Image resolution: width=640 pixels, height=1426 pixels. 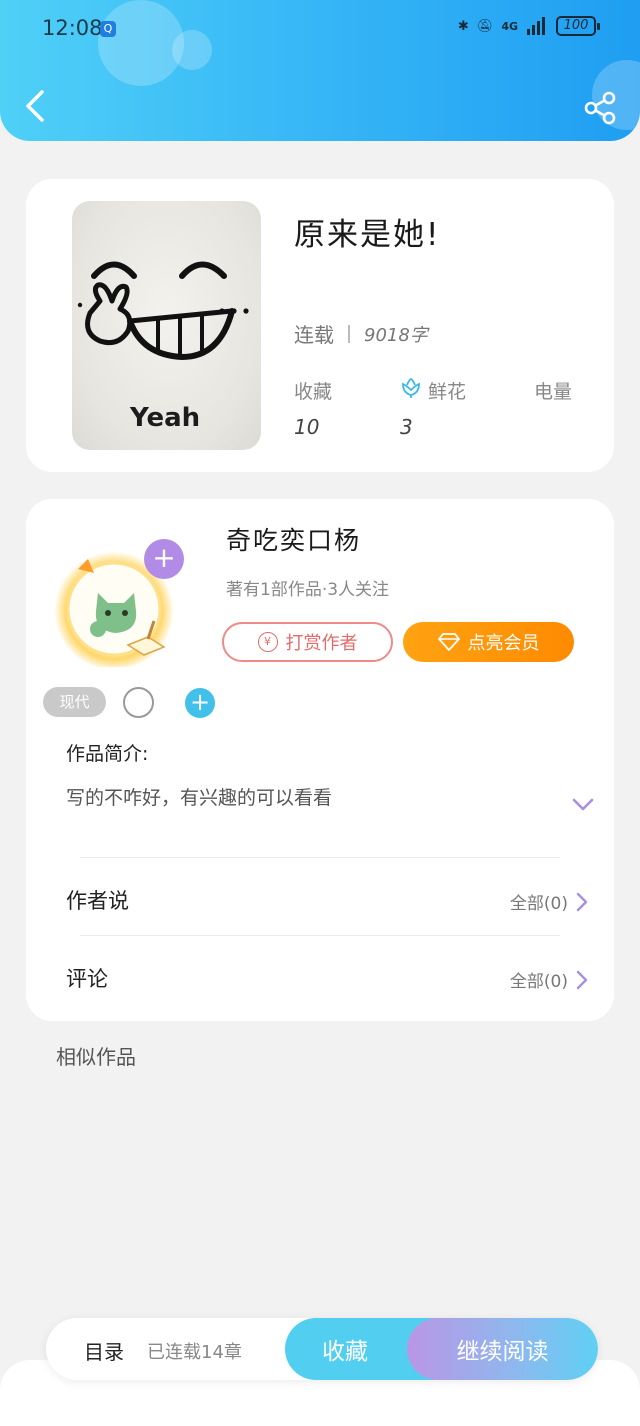 I want to click on bluetooth-icon: ✱, so click(x=463, y=26).